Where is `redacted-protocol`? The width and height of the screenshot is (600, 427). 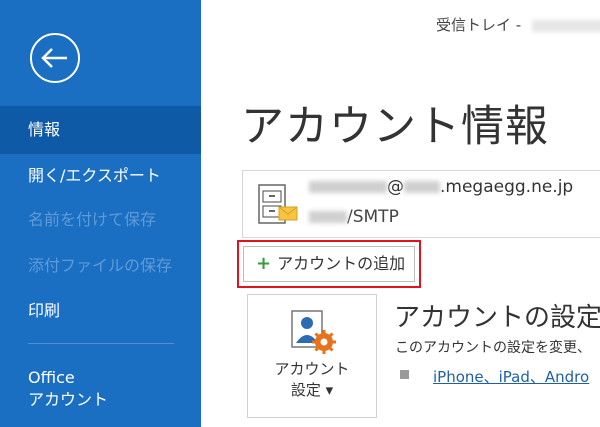
redacted-protocol is located at coordinates (328, 217).